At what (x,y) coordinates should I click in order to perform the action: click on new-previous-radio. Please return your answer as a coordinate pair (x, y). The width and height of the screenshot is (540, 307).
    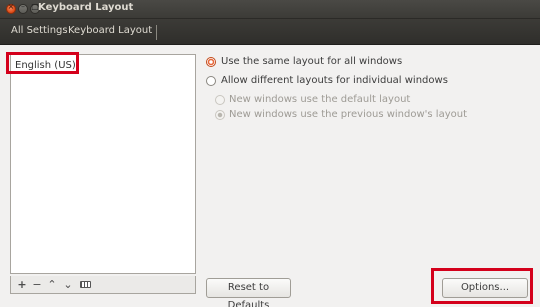
    Looking at the image, I should click on (220, 115).